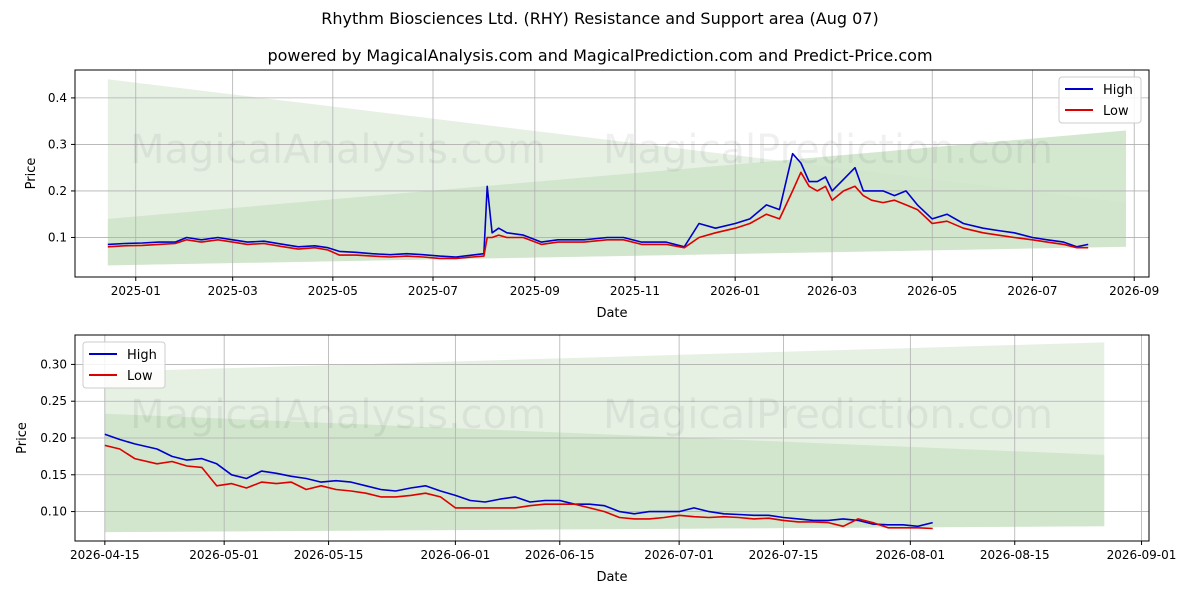  Describe the element at coordinates (57, 237) in the screenshot. I see `y-tick-label: 0.1` at that location.